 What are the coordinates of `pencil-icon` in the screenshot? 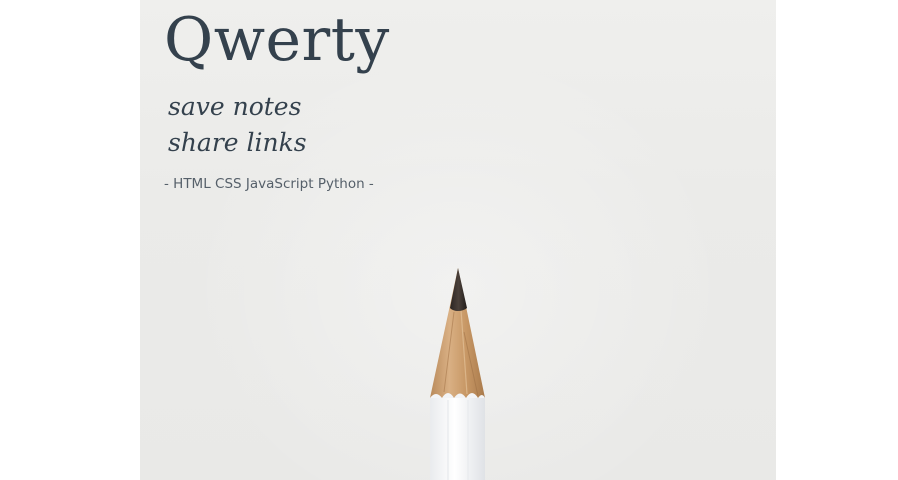 It's located at (457, 374).